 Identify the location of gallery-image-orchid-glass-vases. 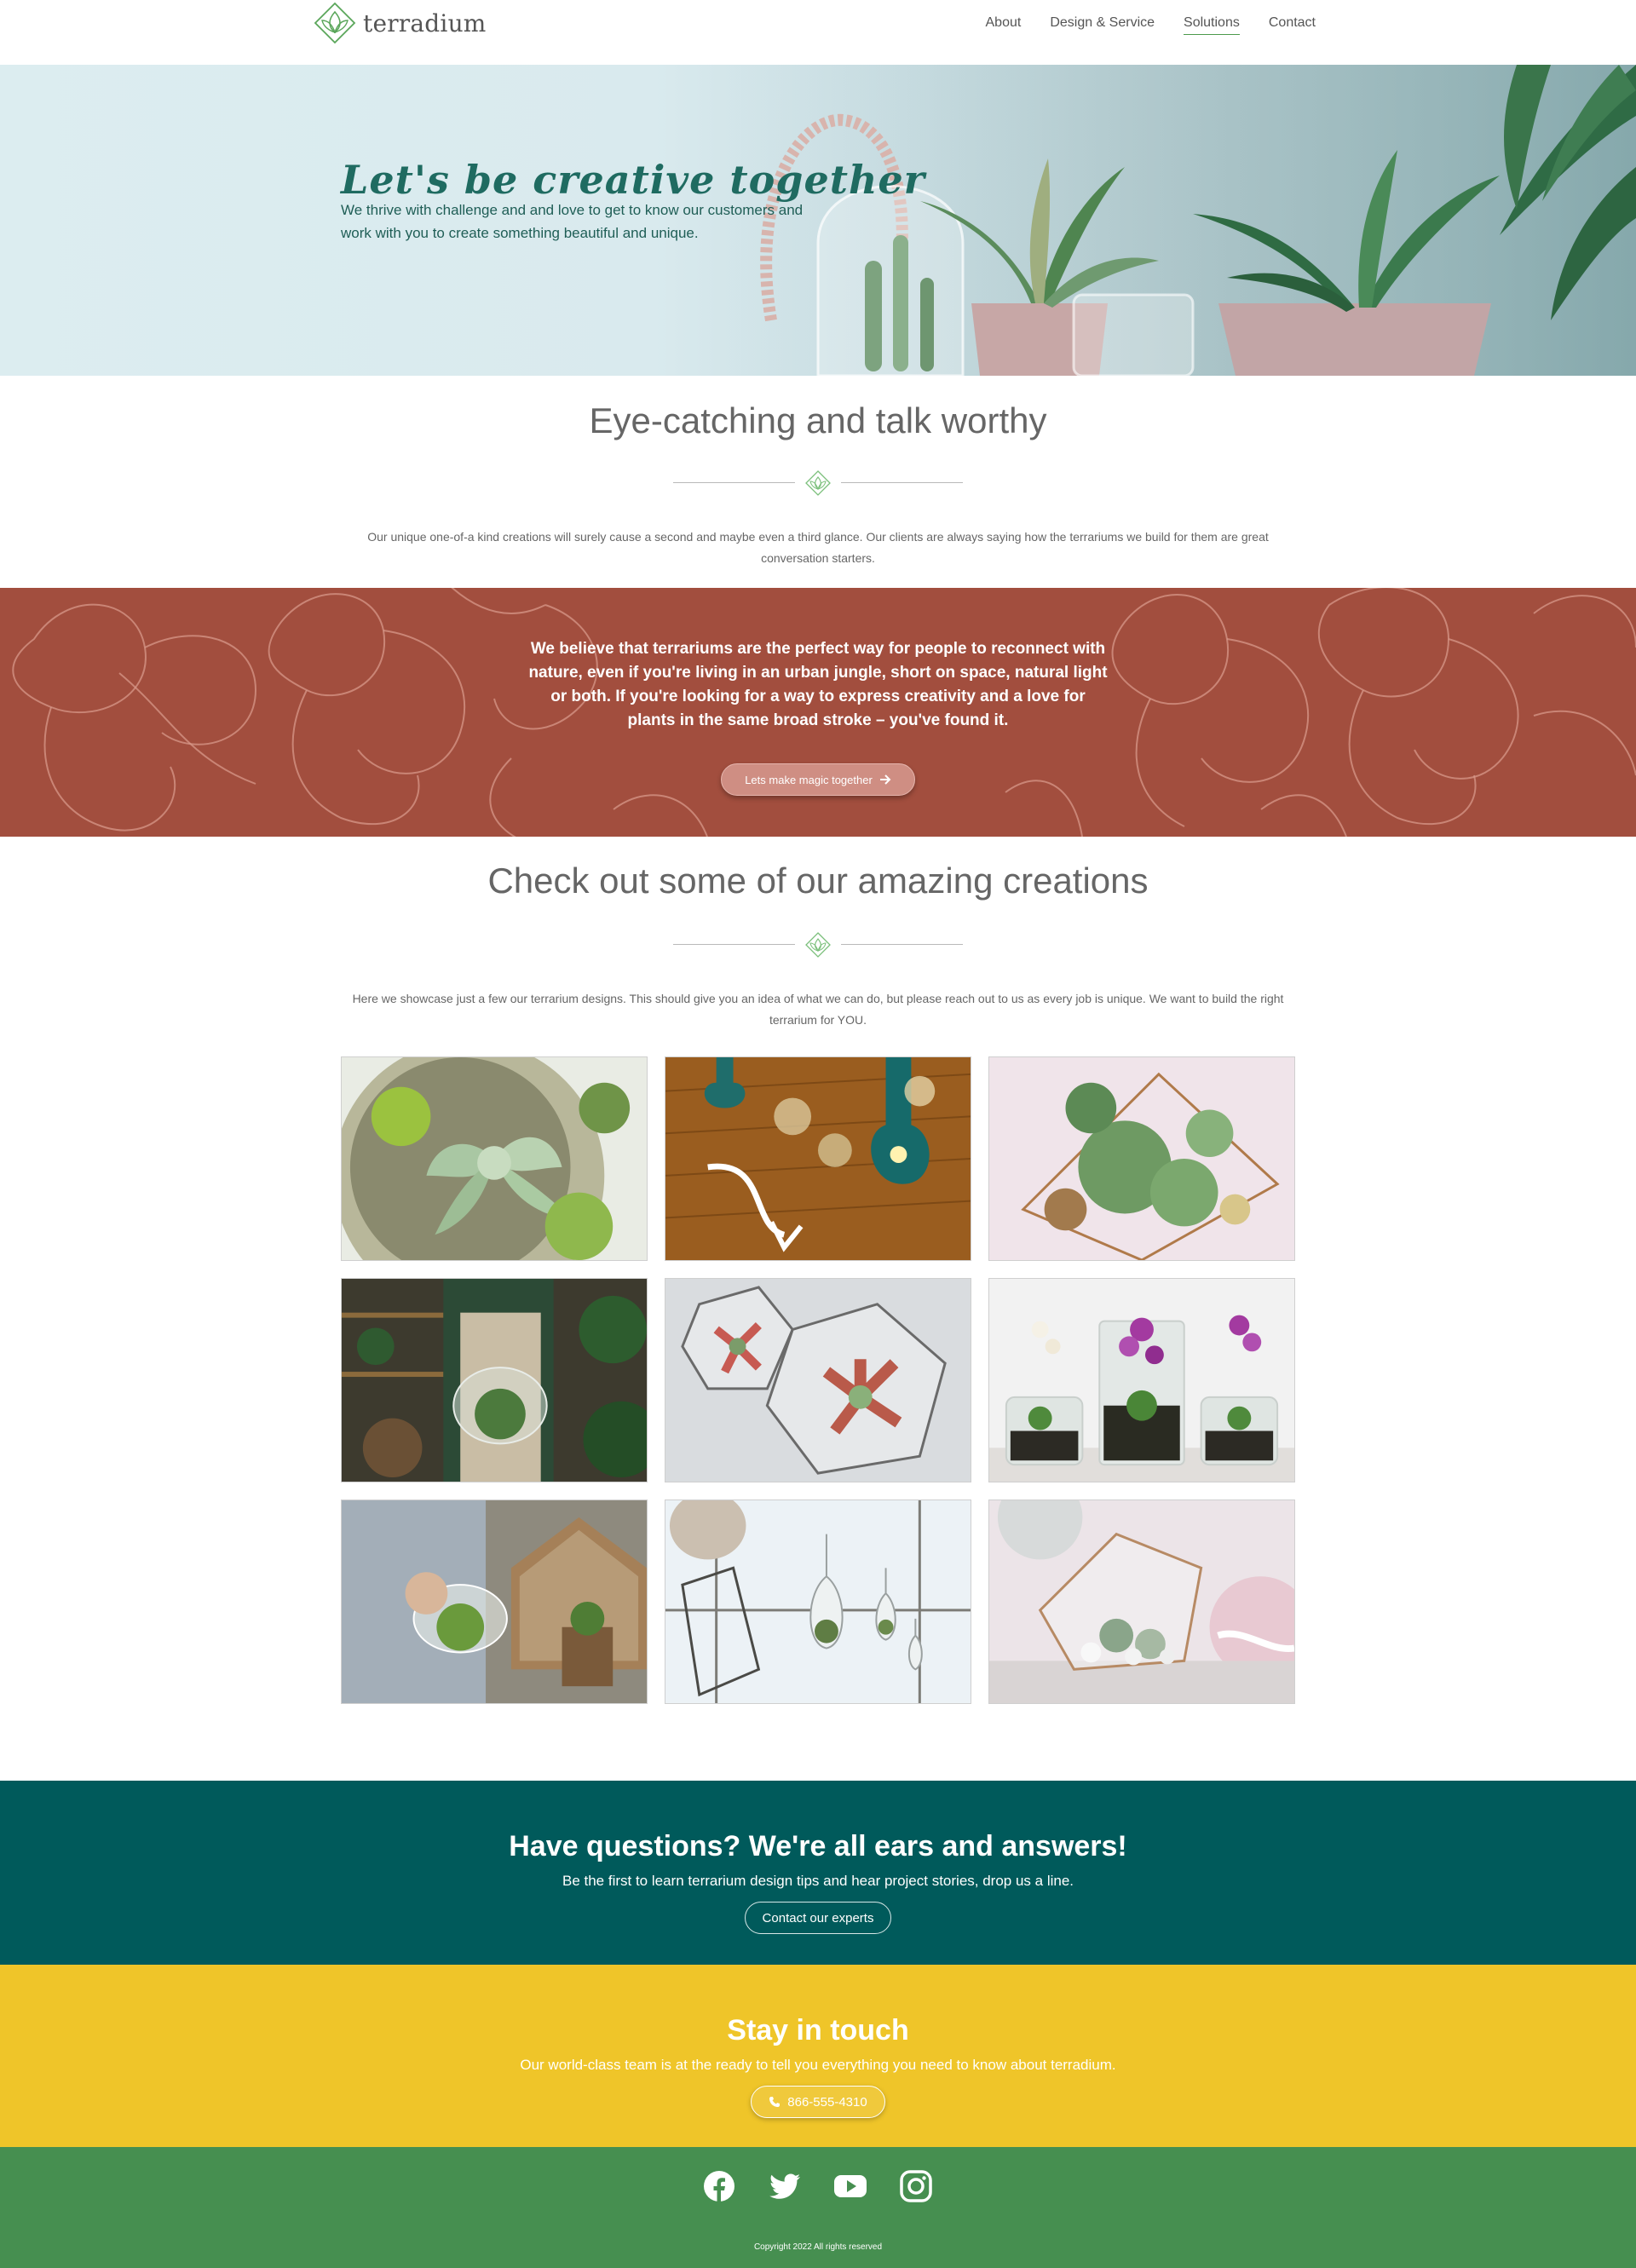
(1141, 1380).